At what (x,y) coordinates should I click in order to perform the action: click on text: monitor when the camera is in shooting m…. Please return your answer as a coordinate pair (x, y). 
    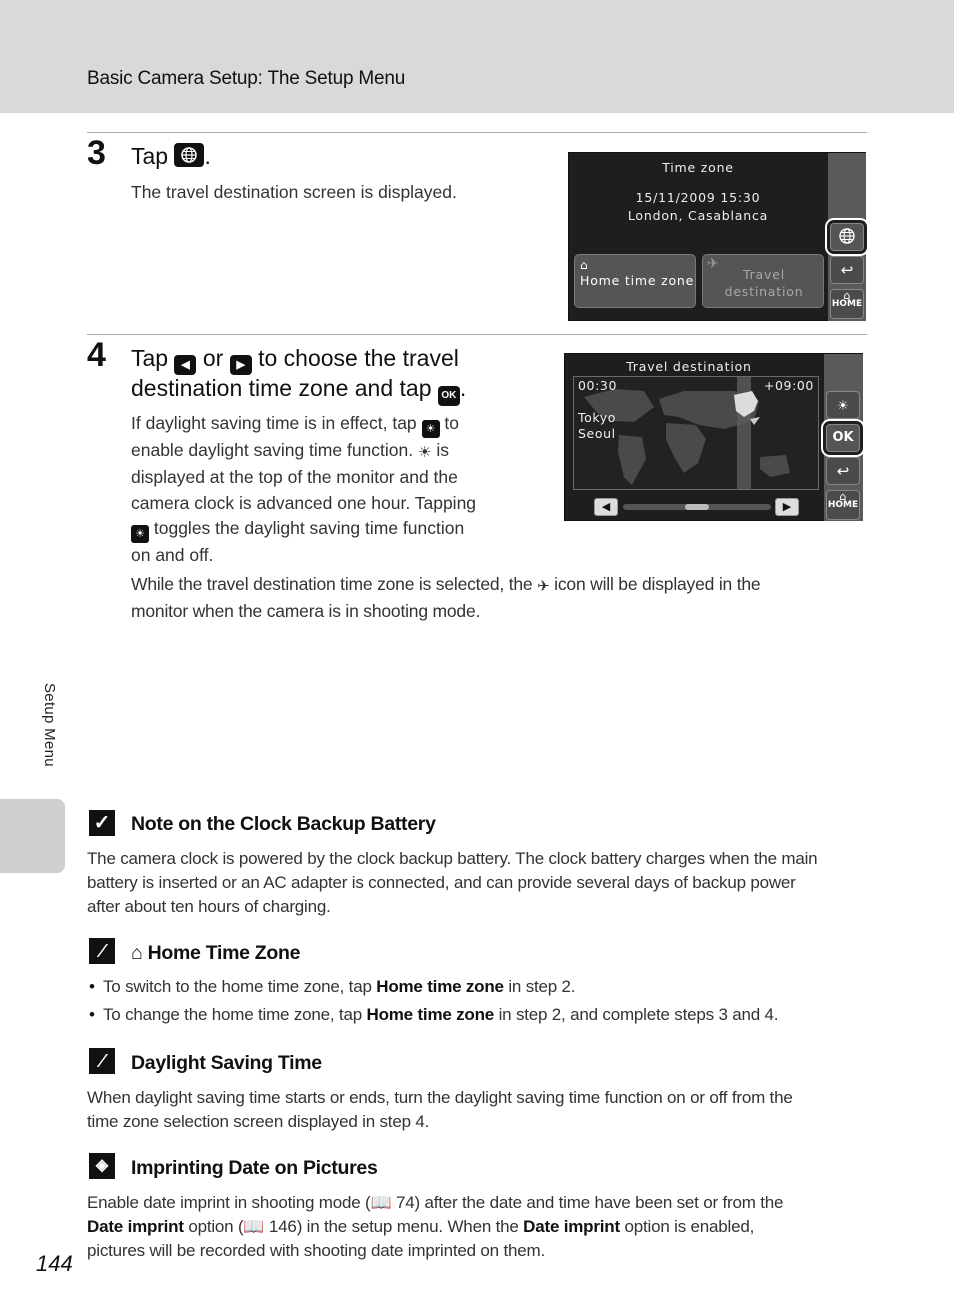
    Looking at the image, I should click on (306, 611).